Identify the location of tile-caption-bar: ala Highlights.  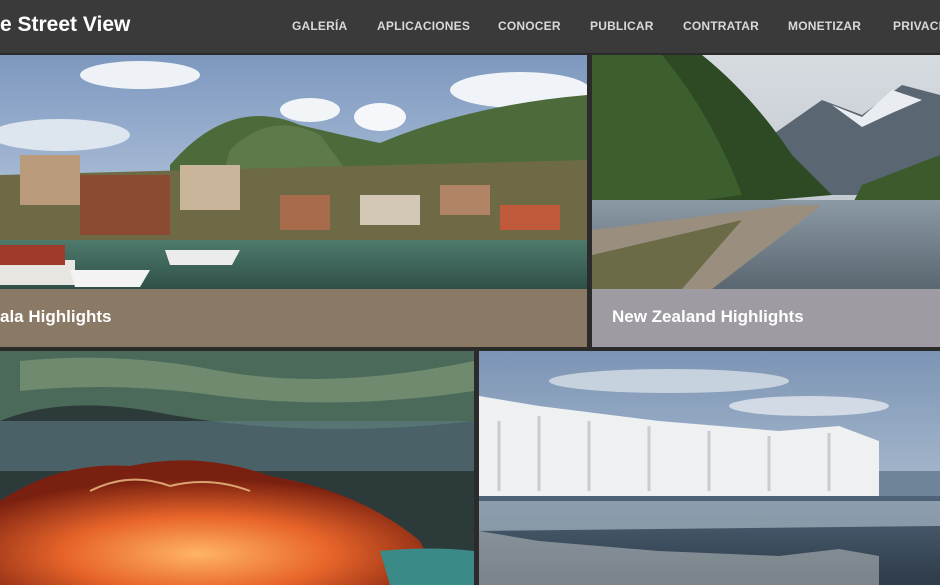
(293, 318).